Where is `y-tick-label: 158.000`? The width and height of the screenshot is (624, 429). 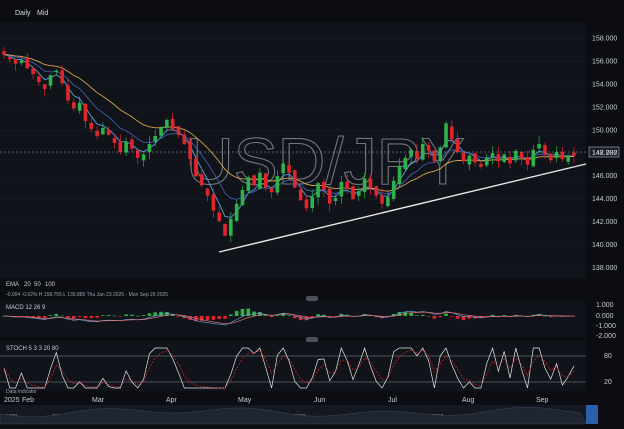
y-tick-label: 158.000 is located at coordinates (604, 38).